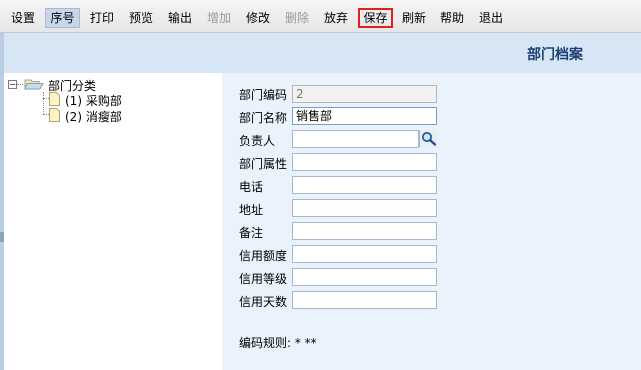  I want to click on tree-item: (2) 消瘦部, so click(104, 115).